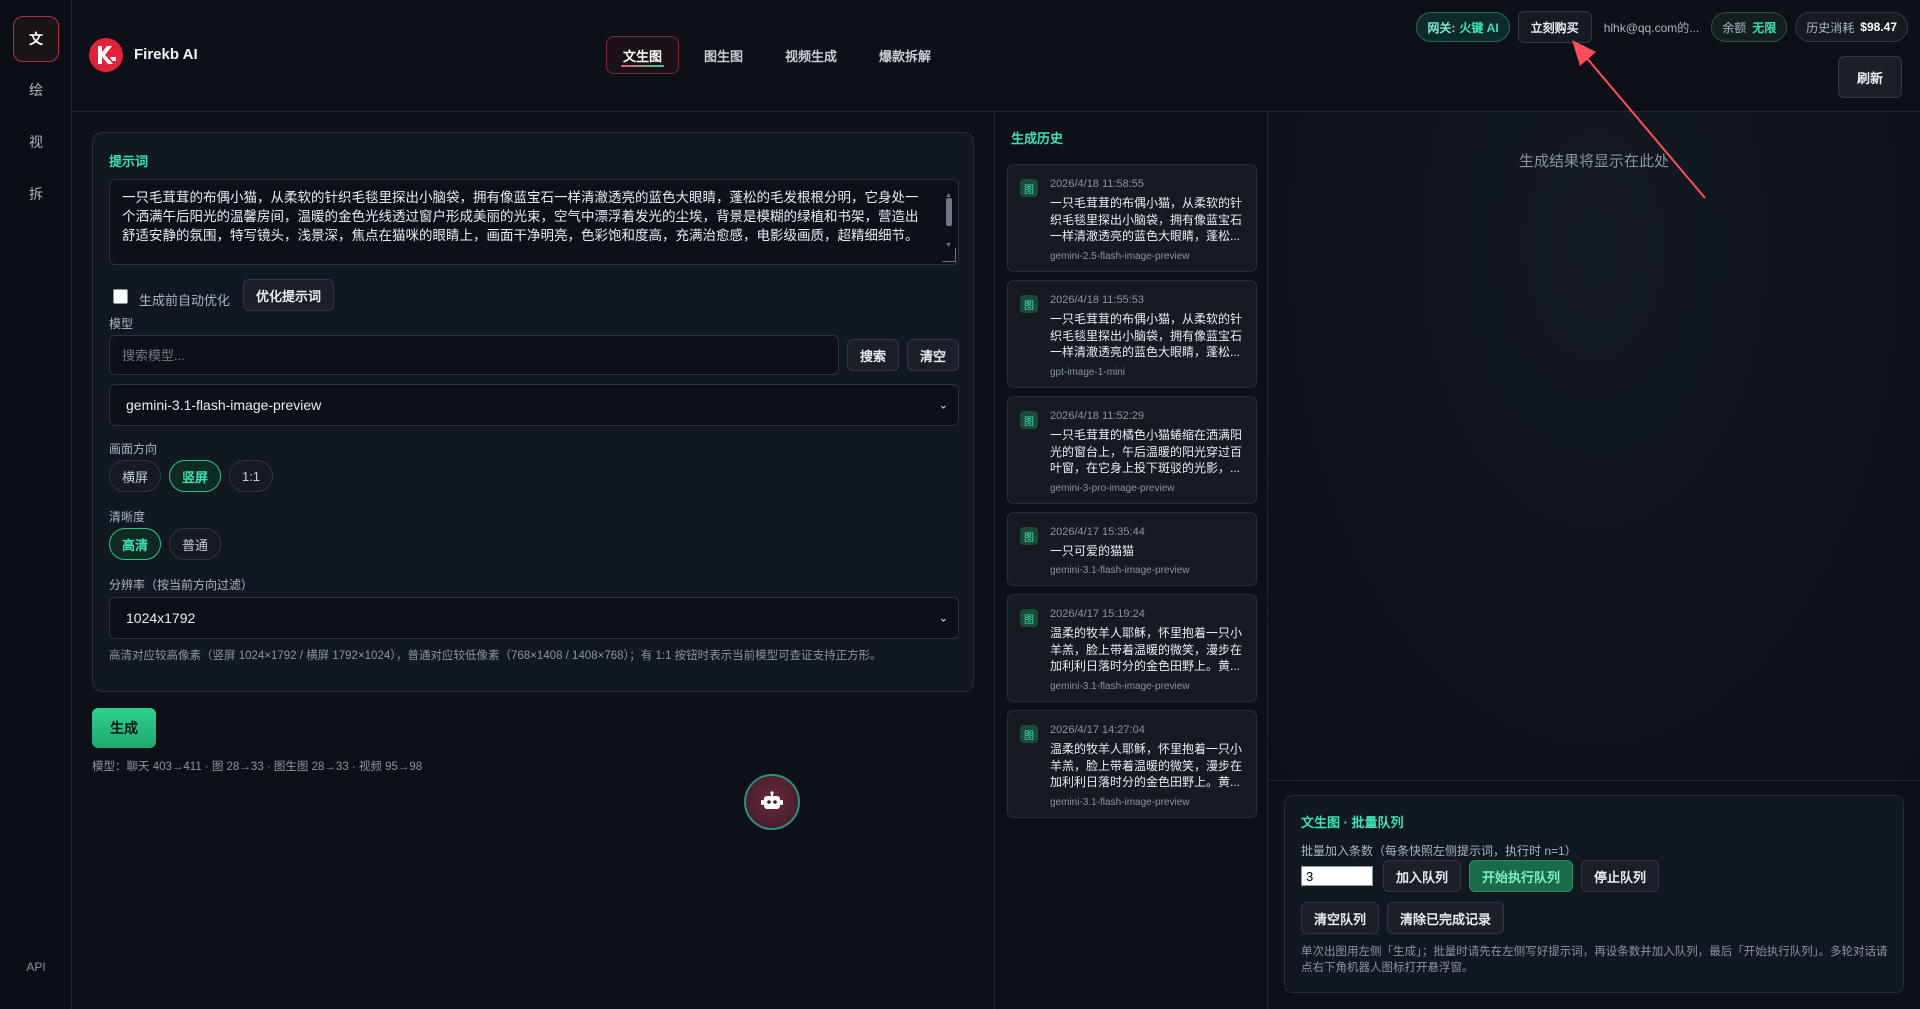 The width and height of the screenshot is (1920, 1009). Describe the element at coordinates (133, 449) in the screenshot. I see `orientation-label: 画面方向` at that location.